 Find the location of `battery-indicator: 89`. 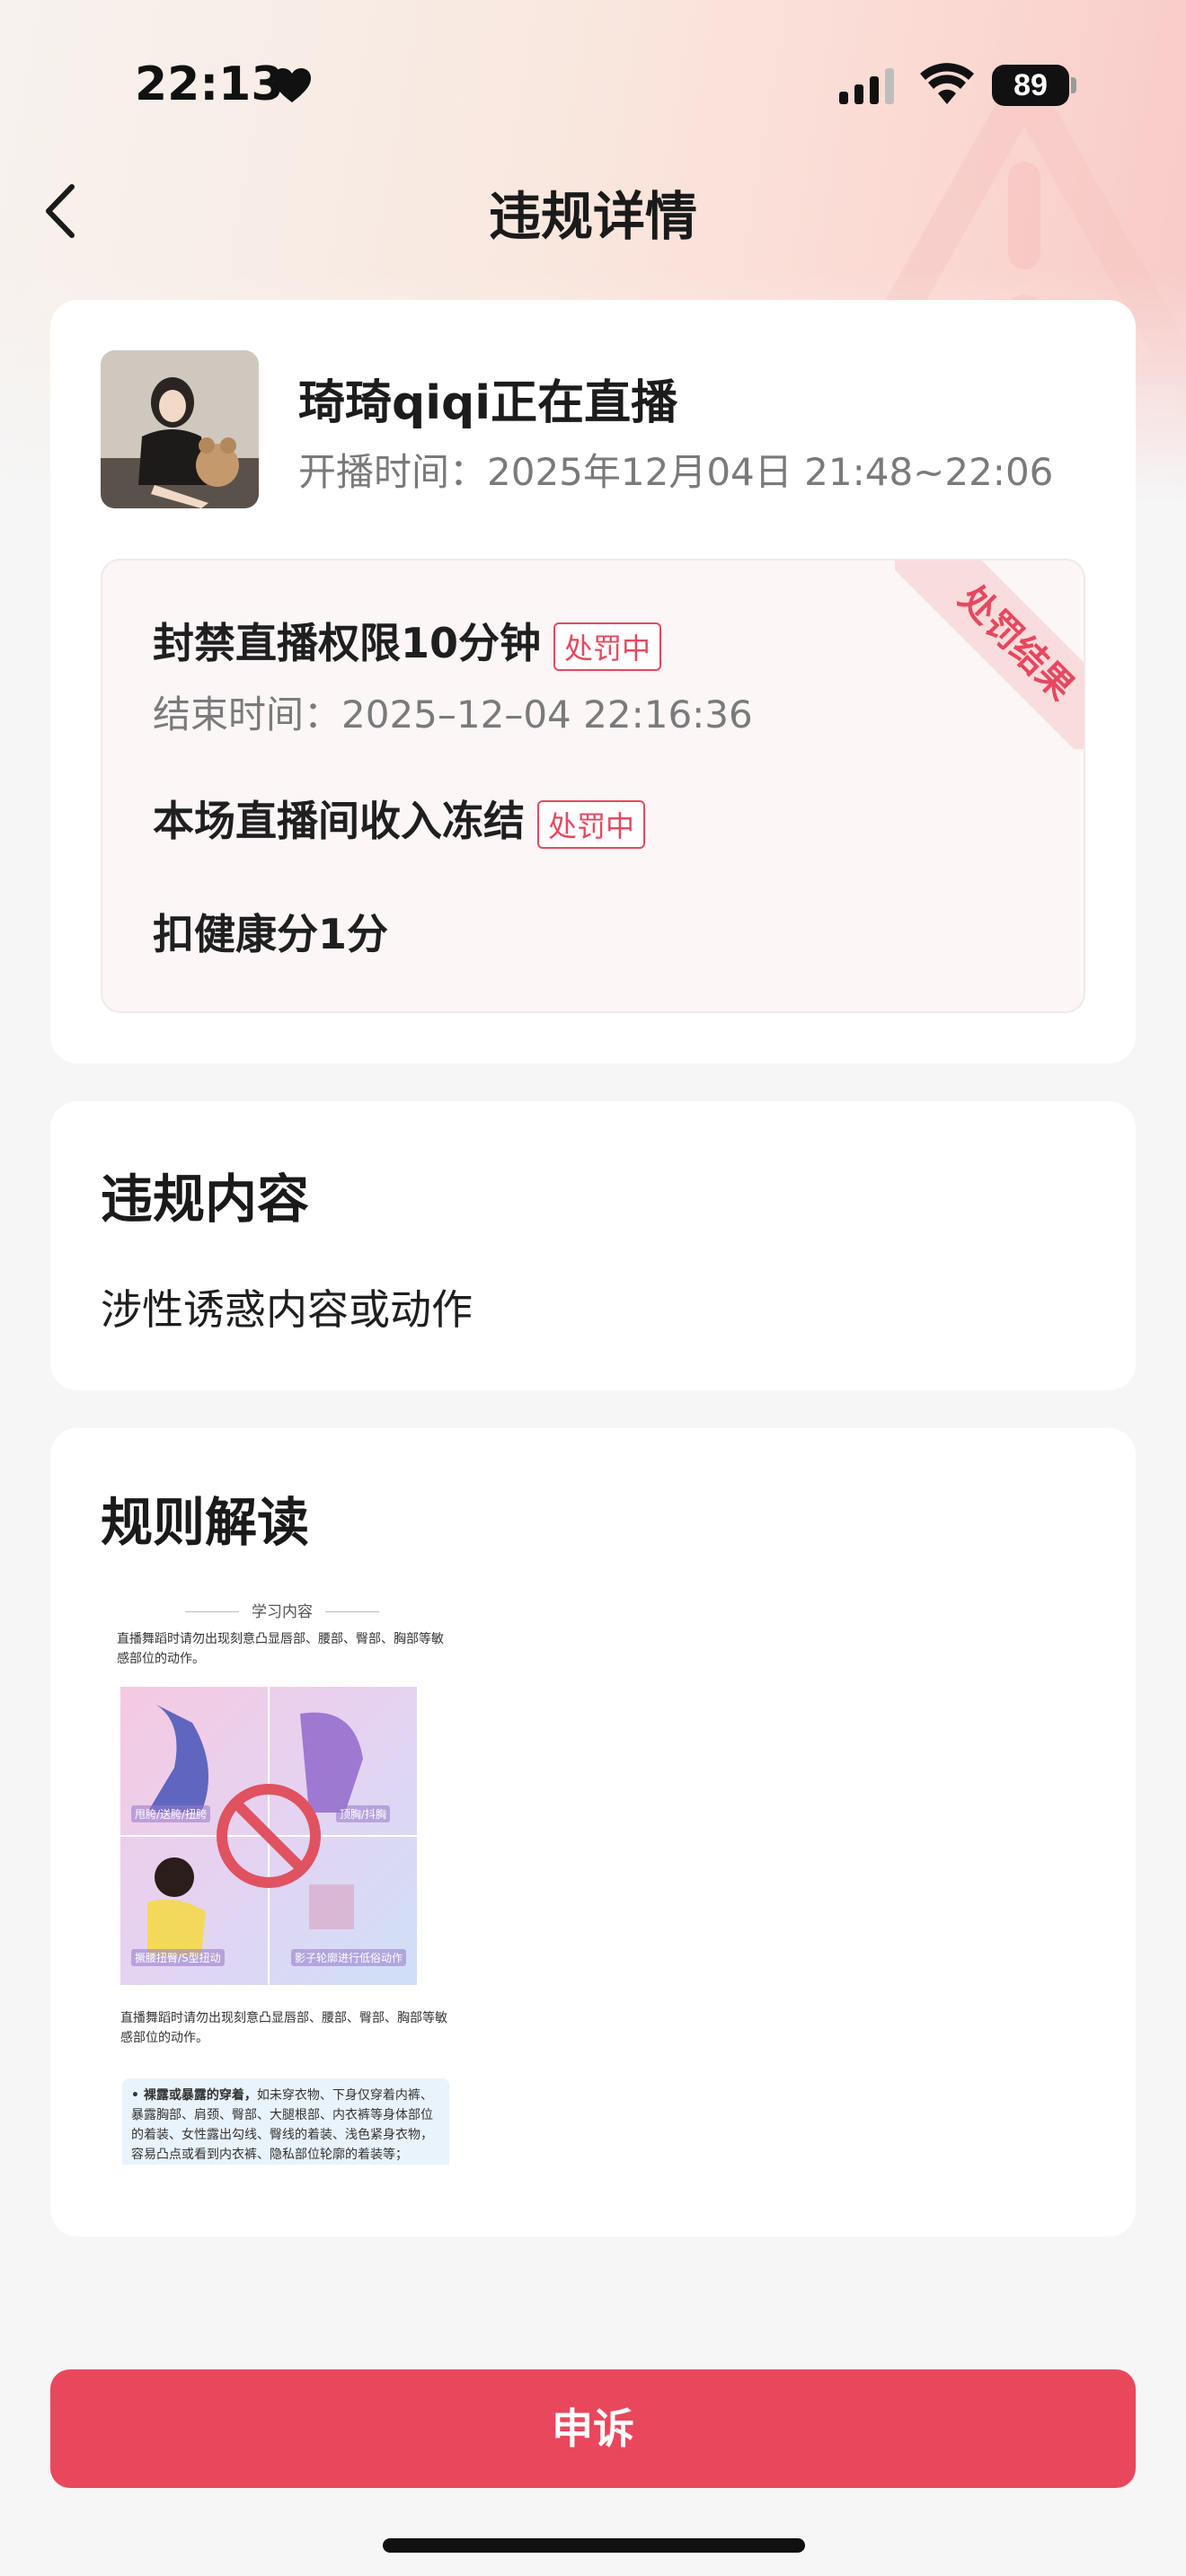

battery-indicator: 89 is located at coordinates (1030, 85).